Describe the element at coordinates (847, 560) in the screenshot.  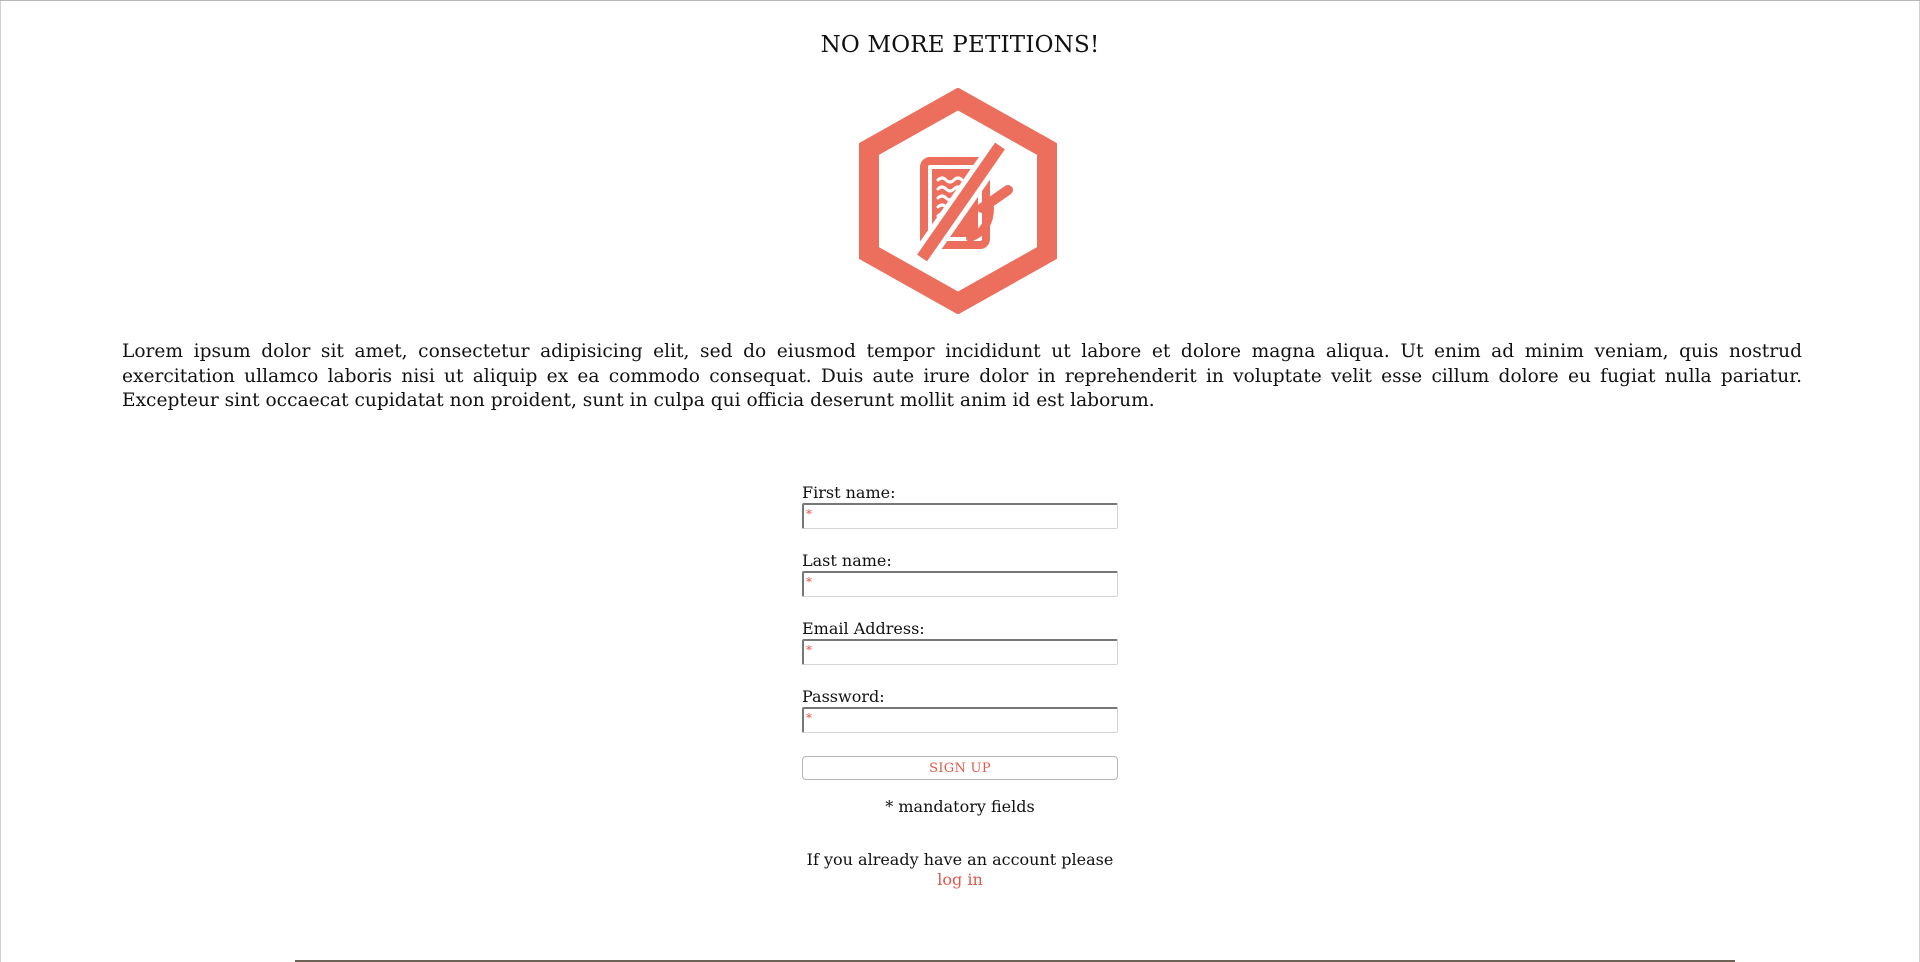
I see `last-name-label: Last name:` at that location.